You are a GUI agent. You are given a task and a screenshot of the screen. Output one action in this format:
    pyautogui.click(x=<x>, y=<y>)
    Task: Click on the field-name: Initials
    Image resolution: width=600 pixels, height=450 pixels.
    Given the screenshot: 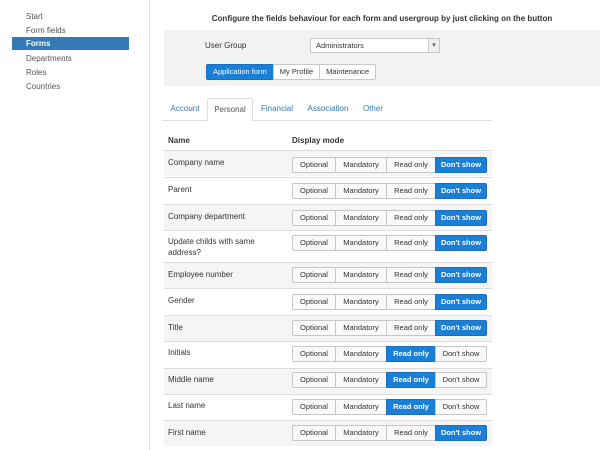 What is the action you would take?
    pyautogui.click(x=179, y=352)
    